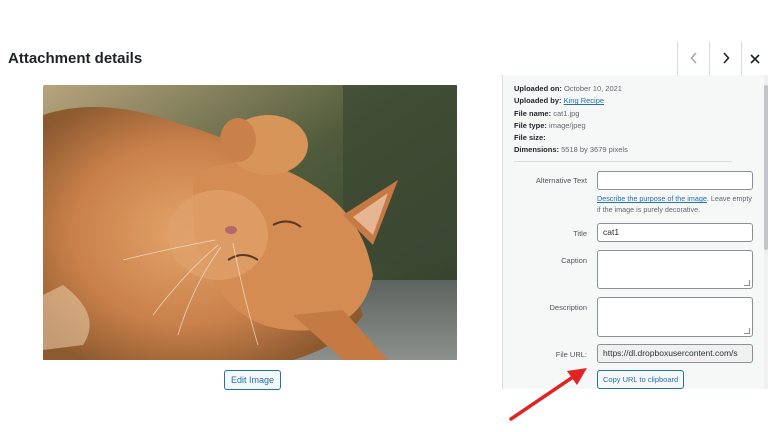 The image size is (768, 432). I want to click on file-name-label: File name:, so click(533, 113).